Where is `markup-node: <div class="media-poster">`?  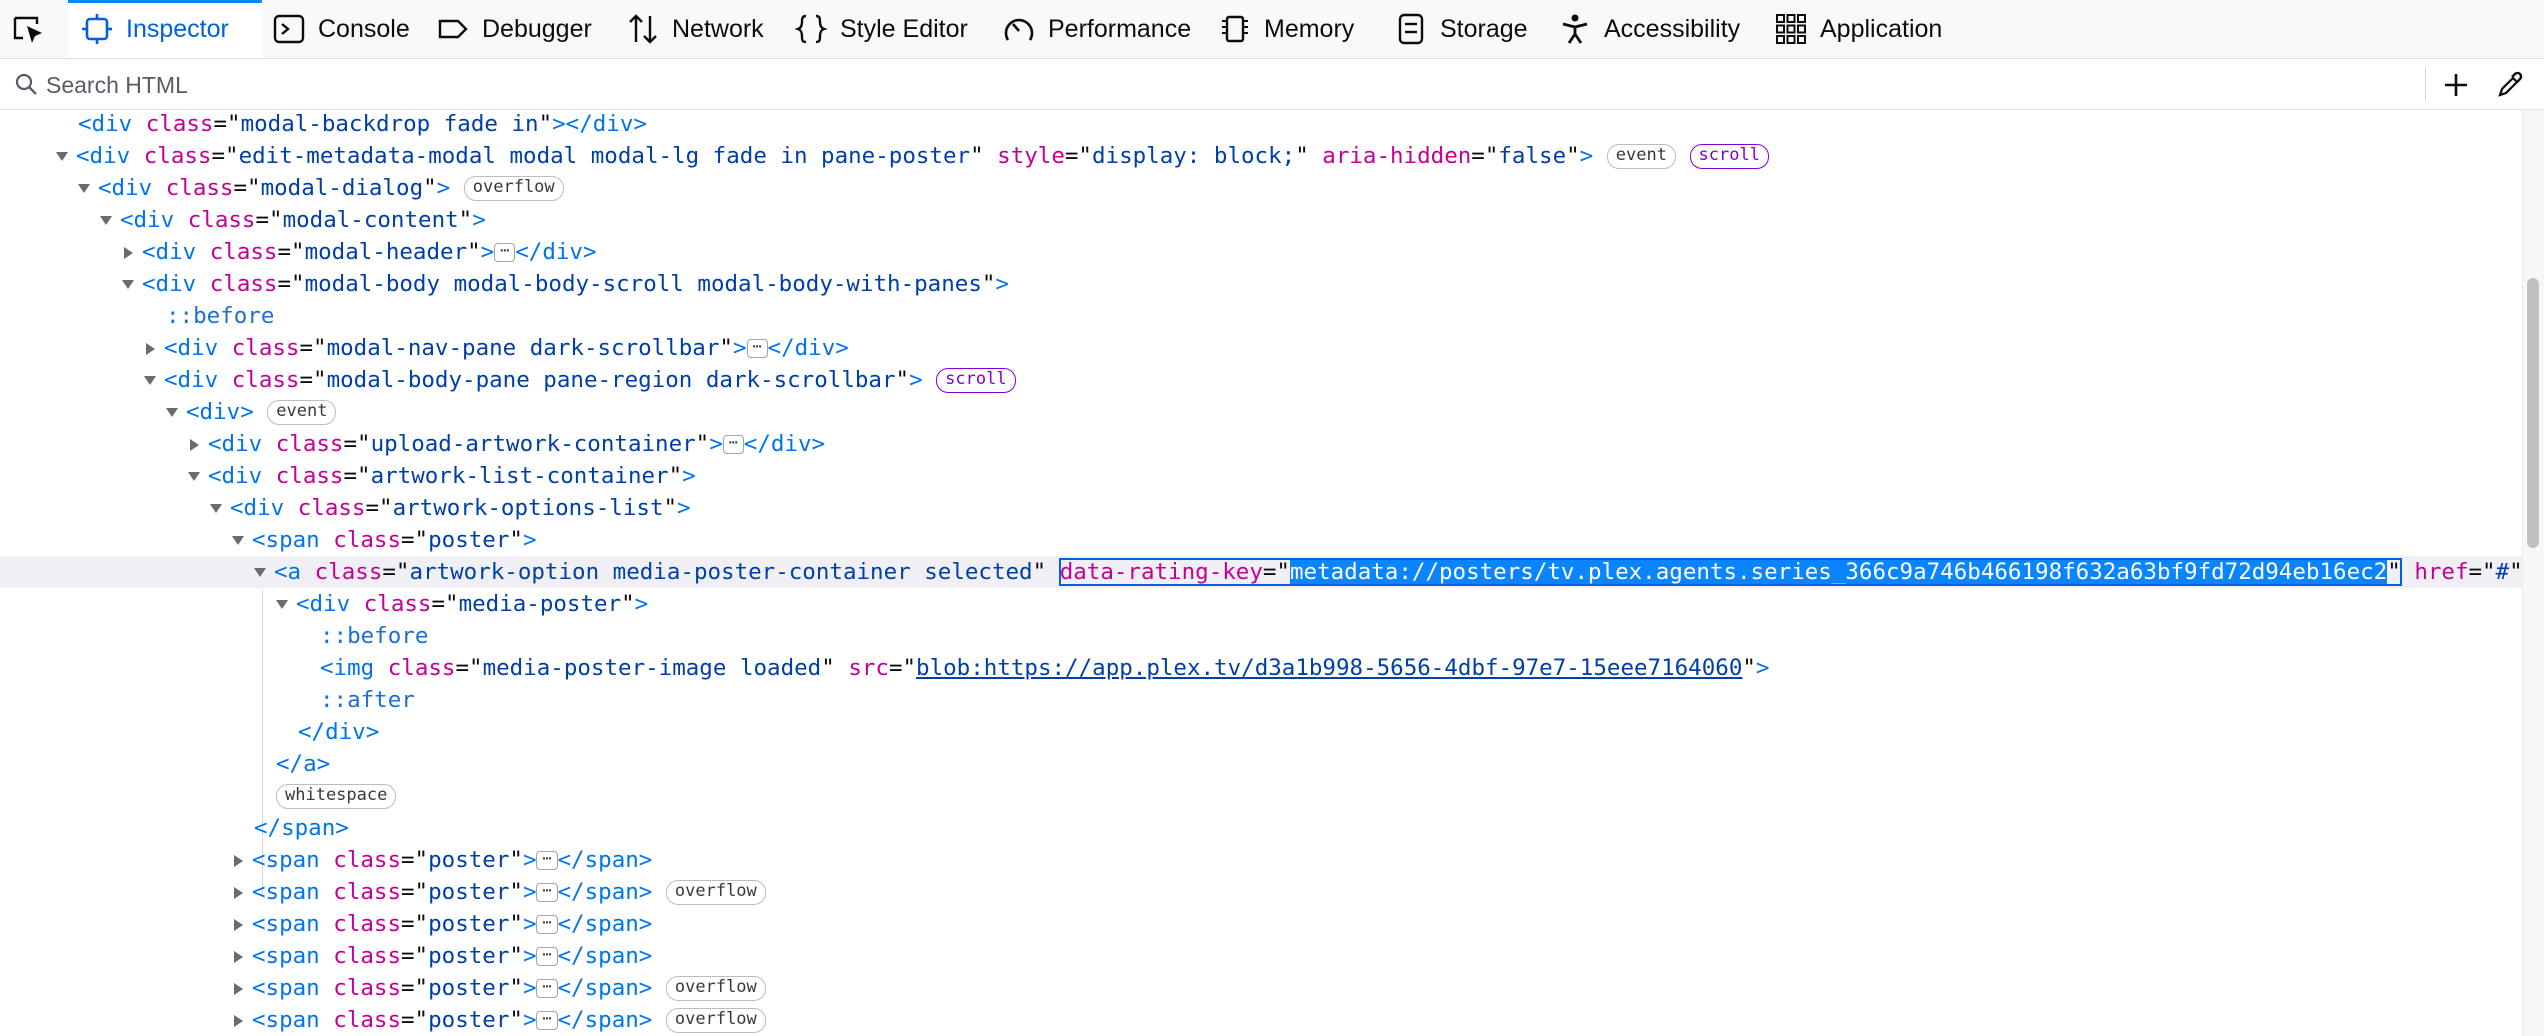 markup-node: <div class="media-poster"> is located at coordinates (1261, 604).